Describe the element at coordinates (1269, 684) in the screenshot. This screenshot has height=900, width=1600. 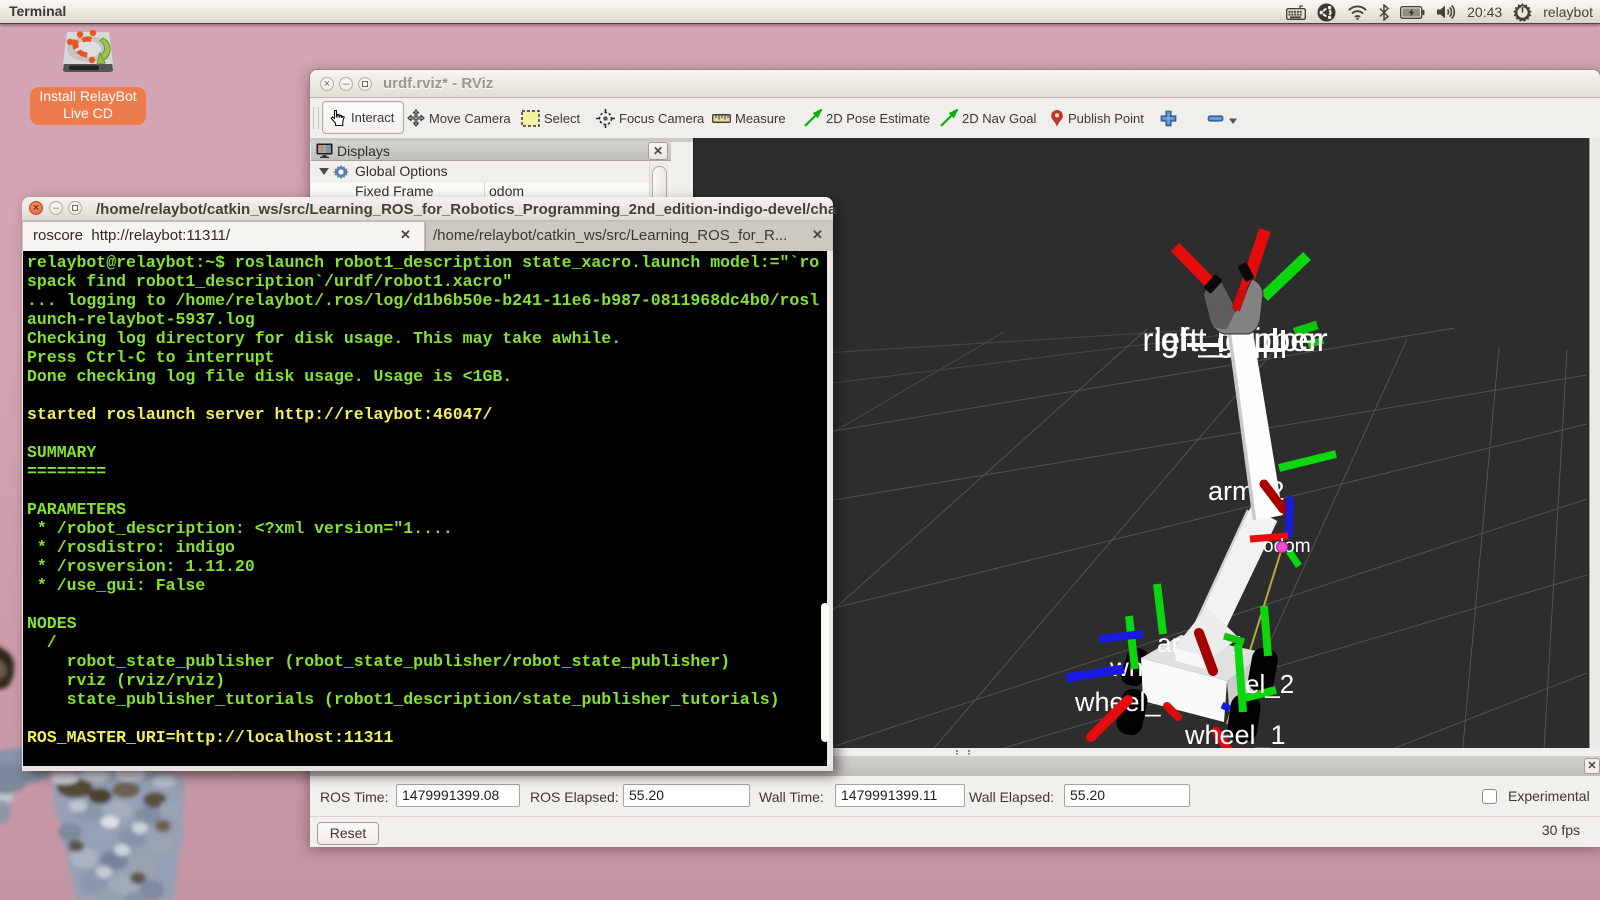
I see `svg-text: el_2` at that location.